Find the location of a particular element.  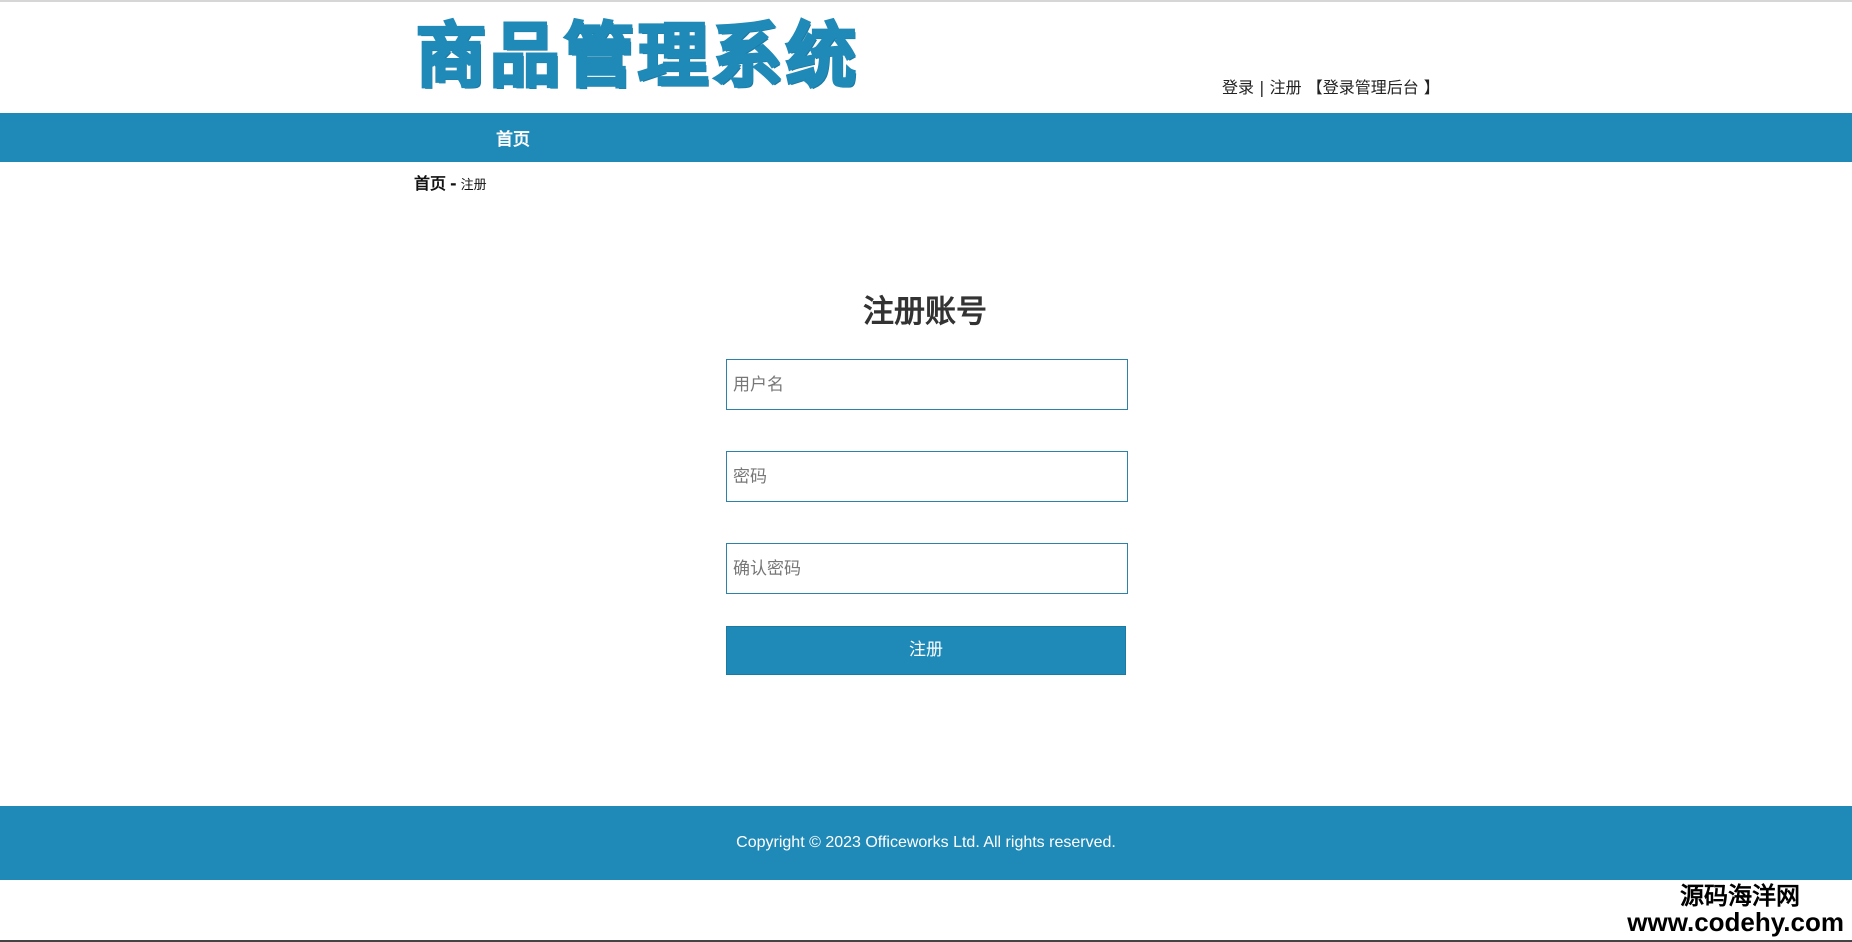

confirm-password-input is located at coordinates (927, 568).